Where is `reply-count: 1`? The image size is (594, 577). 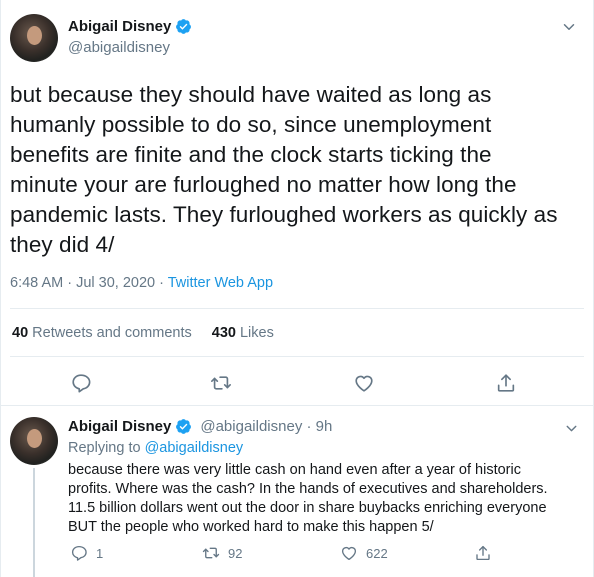 reply-count: 1 is located at coordinates (100, 553).